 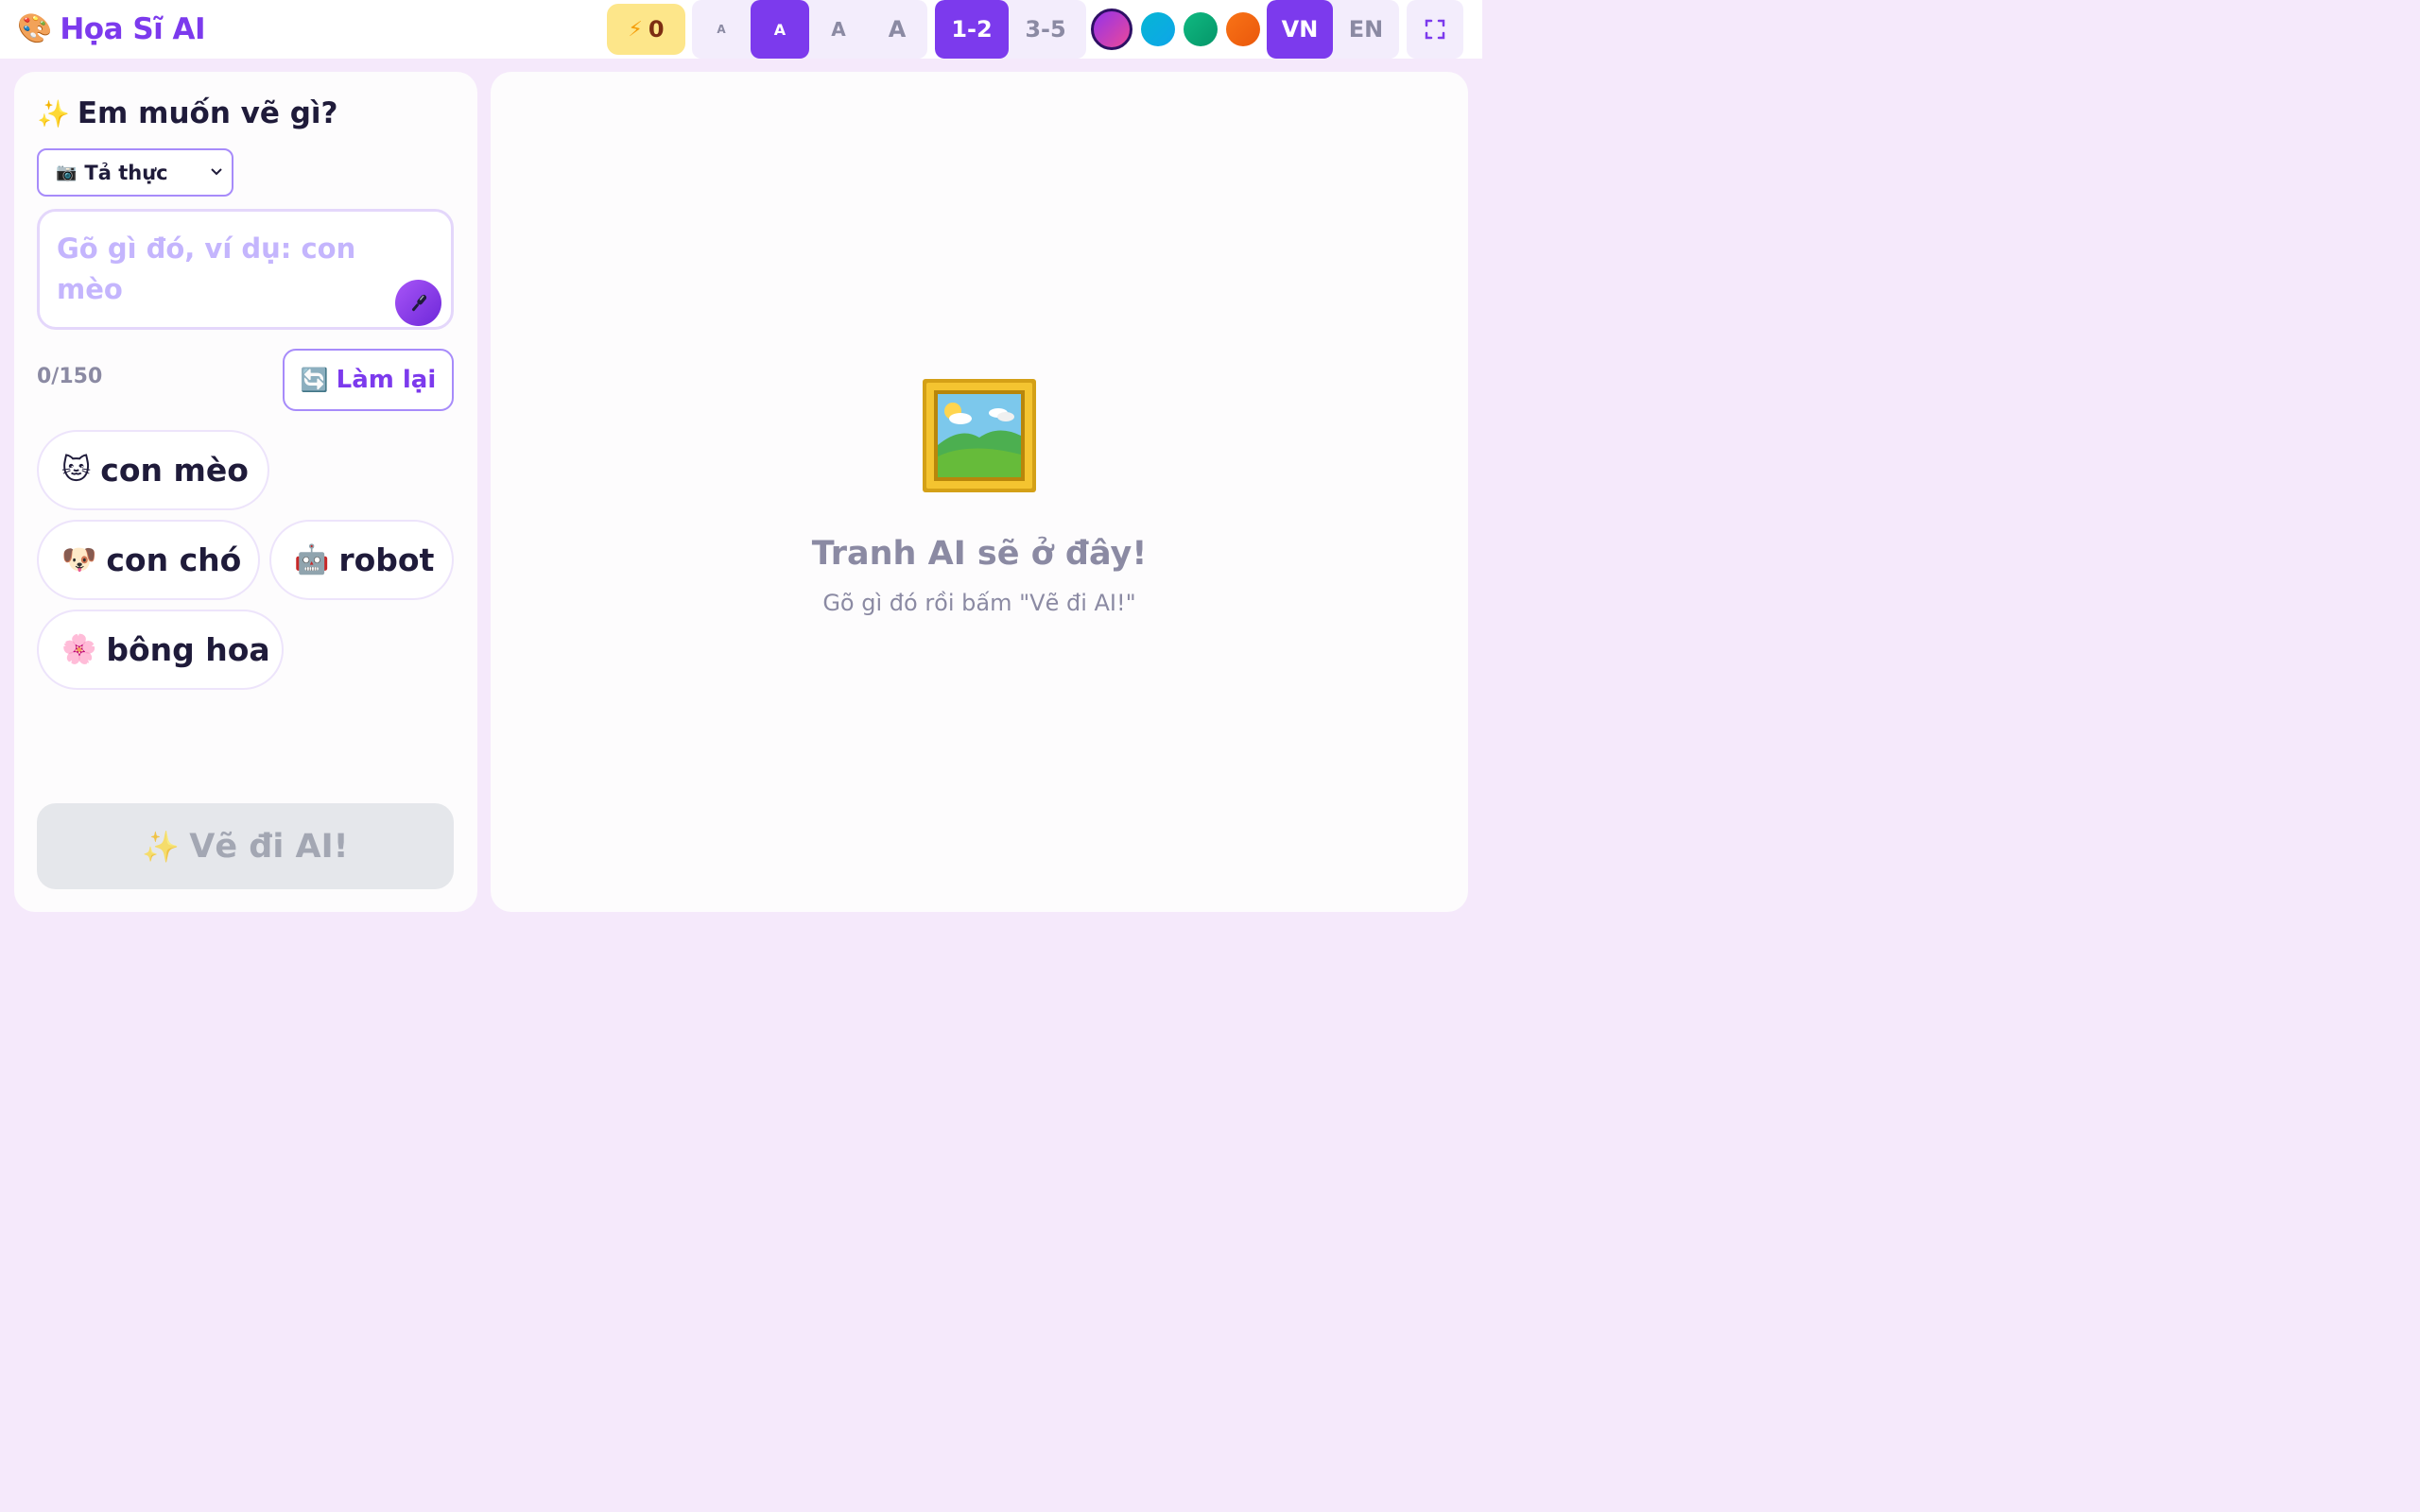 What do you see at coordinates (972, 29) in the screenshot?
I see `age-1-2-button: 1-2` at bounding box center [972, 29].